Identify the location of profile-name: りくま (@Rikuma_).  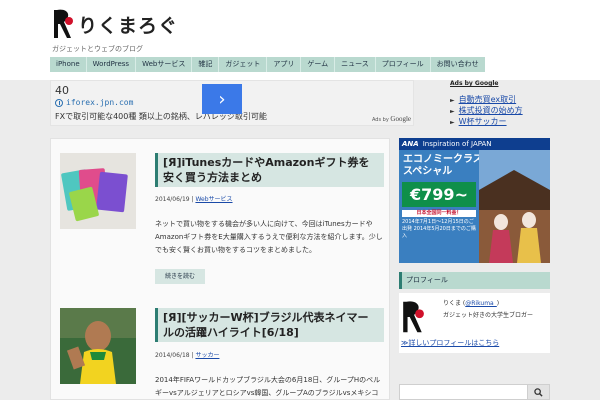
(471, 303).